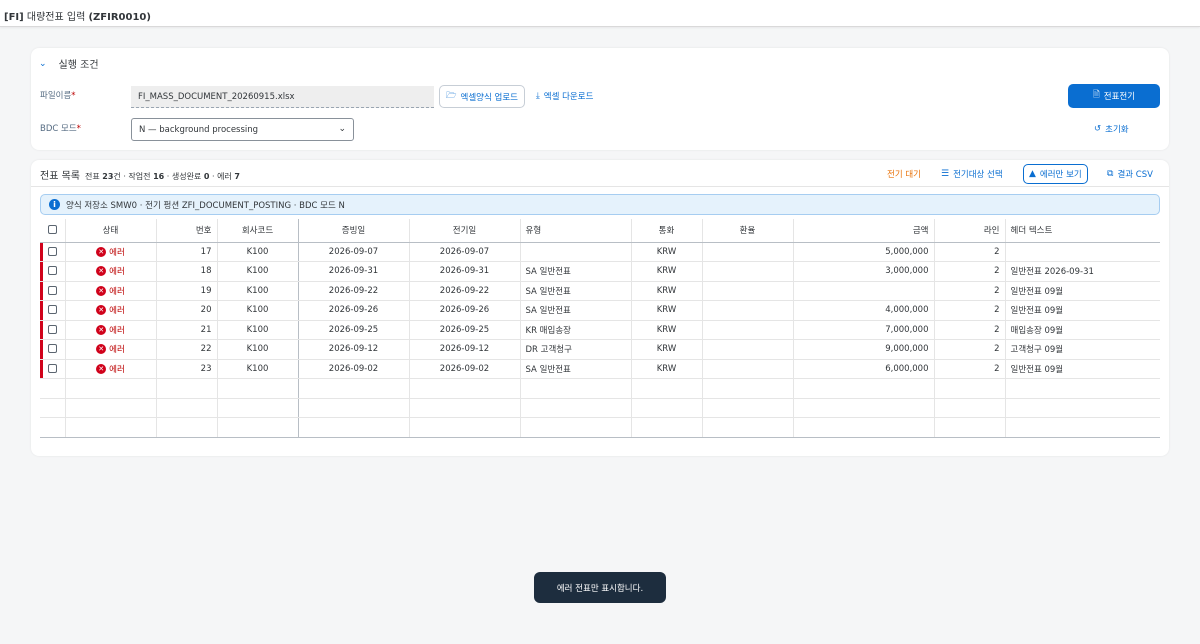 The height and width of the screenshot is (644, 1200). I want to click on cell-doc-date: 2026-09-07, so click(354, 252).